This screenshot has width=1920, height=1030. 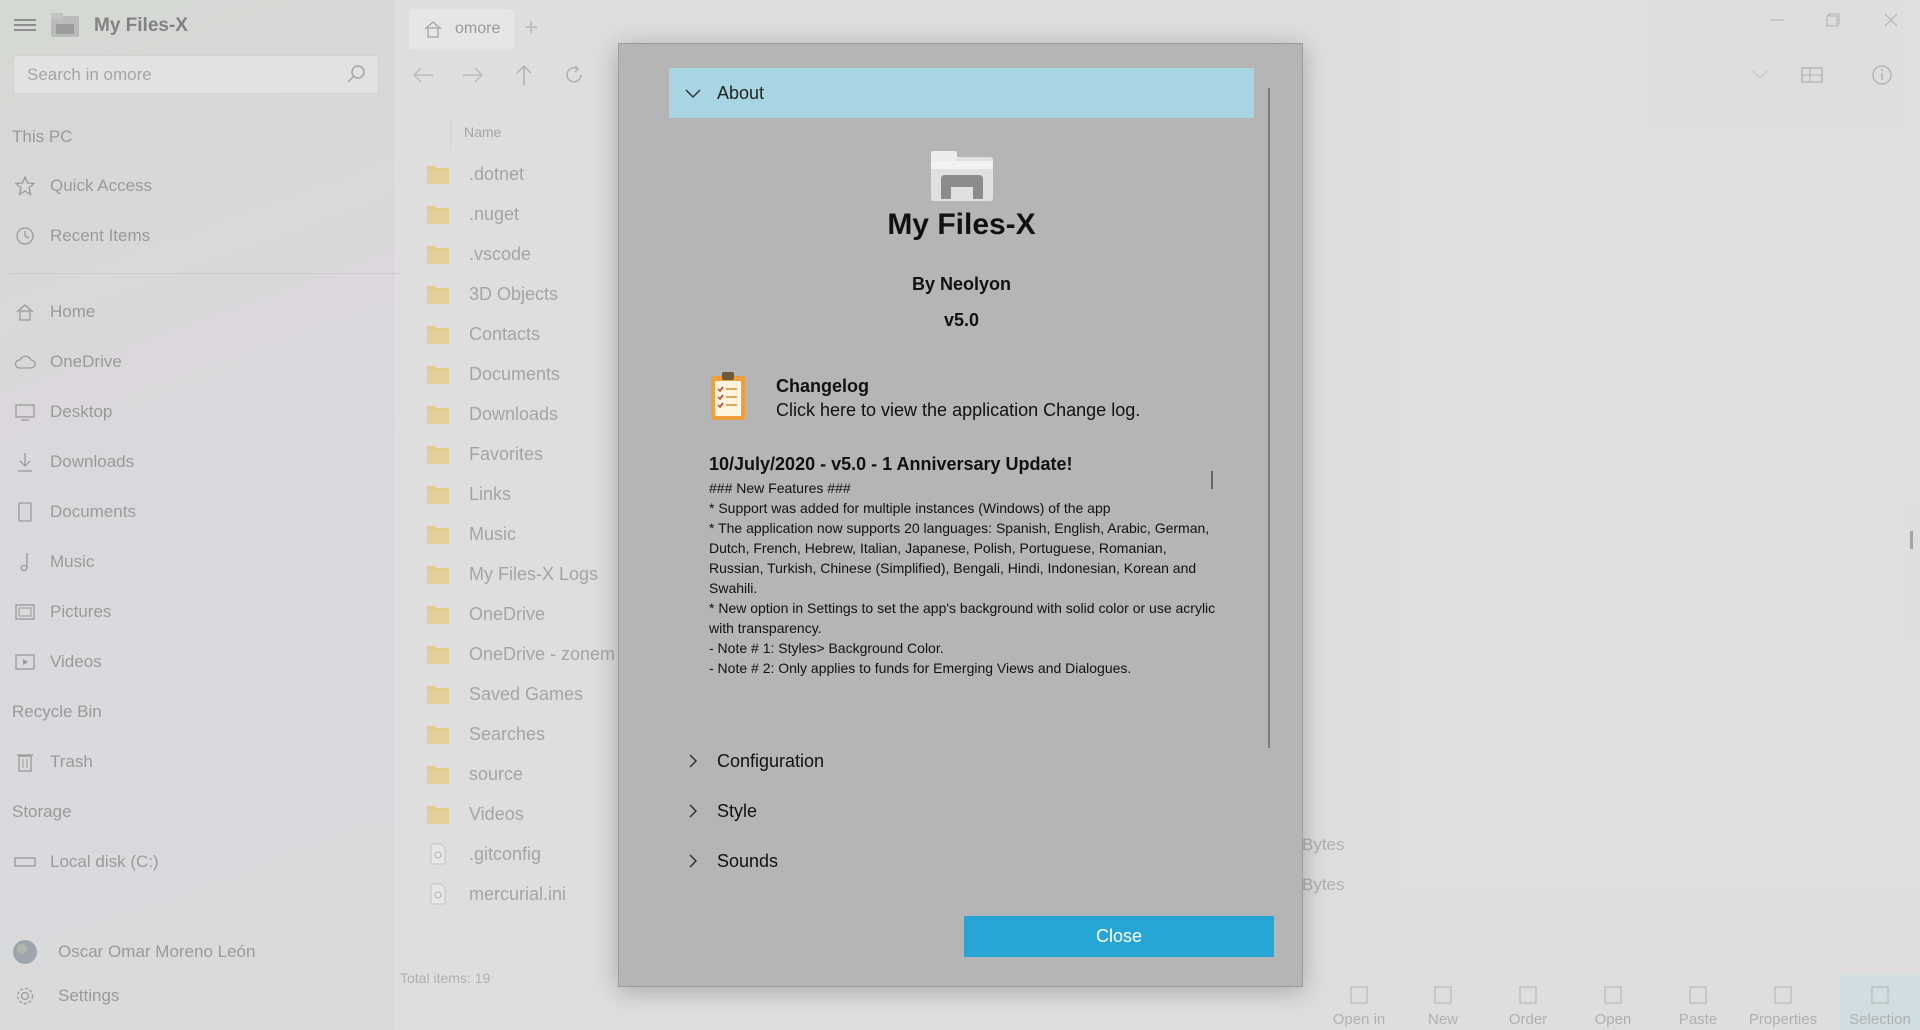 I want to click on dialog-version: v5.0, so click(x=961, y=320).